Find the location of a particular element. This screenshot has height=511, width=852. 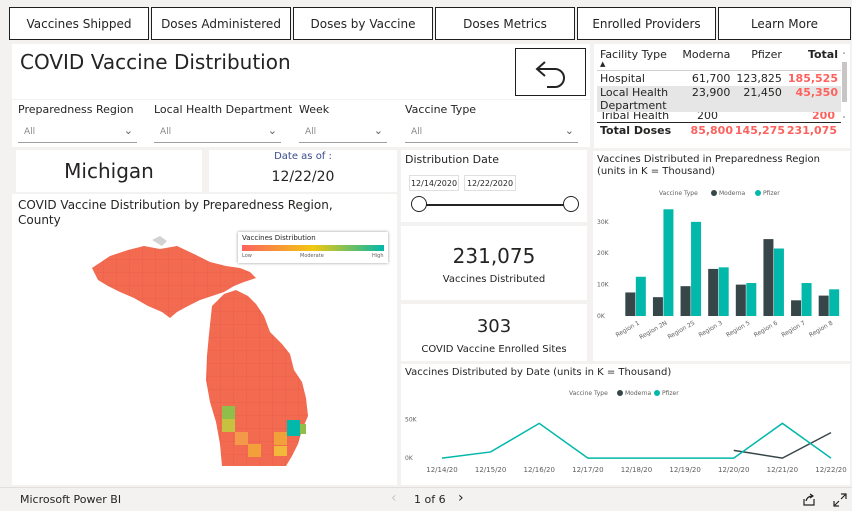

y-tick-label: 10K is located at coordinates (603, 285).